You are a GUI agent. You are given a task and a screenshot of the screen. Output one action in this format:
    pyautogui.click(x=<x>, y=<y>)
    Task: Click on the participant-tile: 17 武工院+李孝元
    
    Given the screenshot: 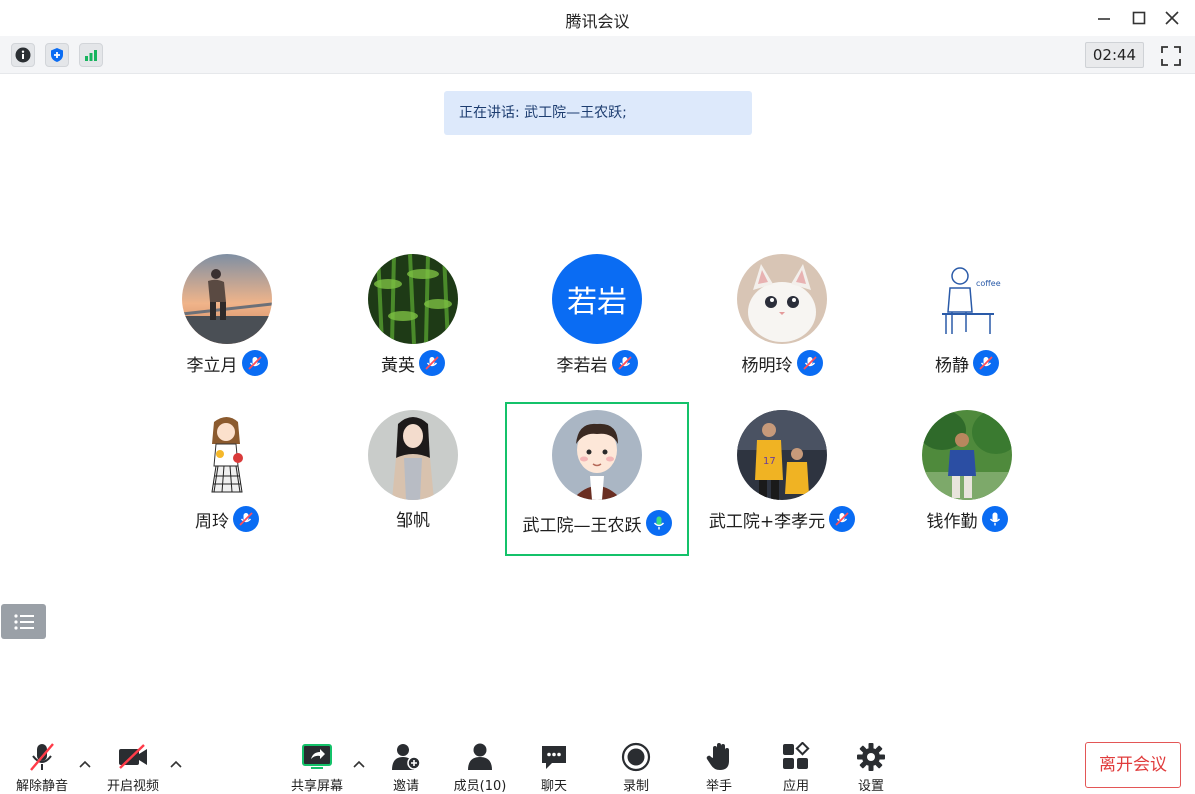 What is the action you would take?
    pyautogui.click(x=782, y=481)
    